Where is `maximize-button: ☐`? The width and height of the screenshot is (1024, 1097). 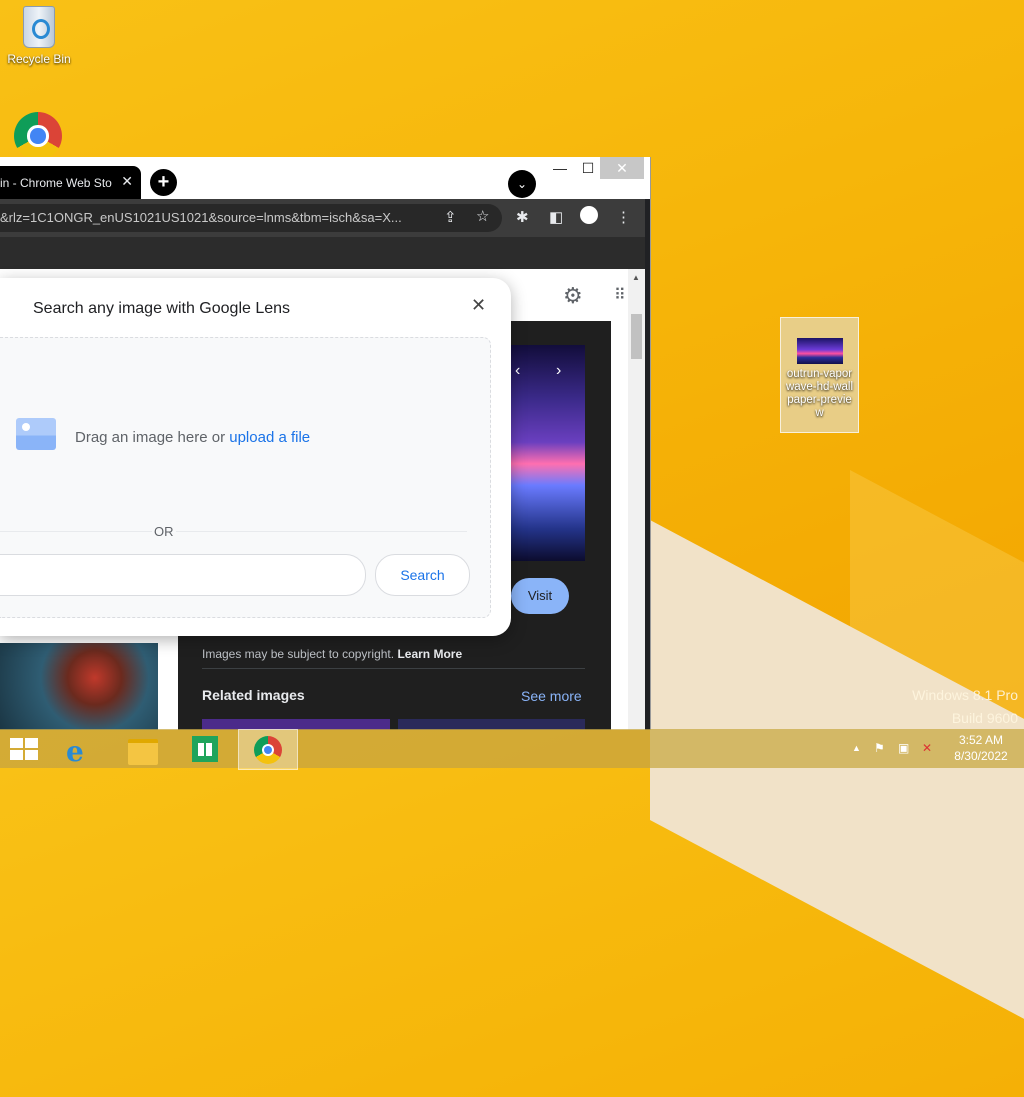
maximize-button: ☐ is located at coordinates (588, 168).